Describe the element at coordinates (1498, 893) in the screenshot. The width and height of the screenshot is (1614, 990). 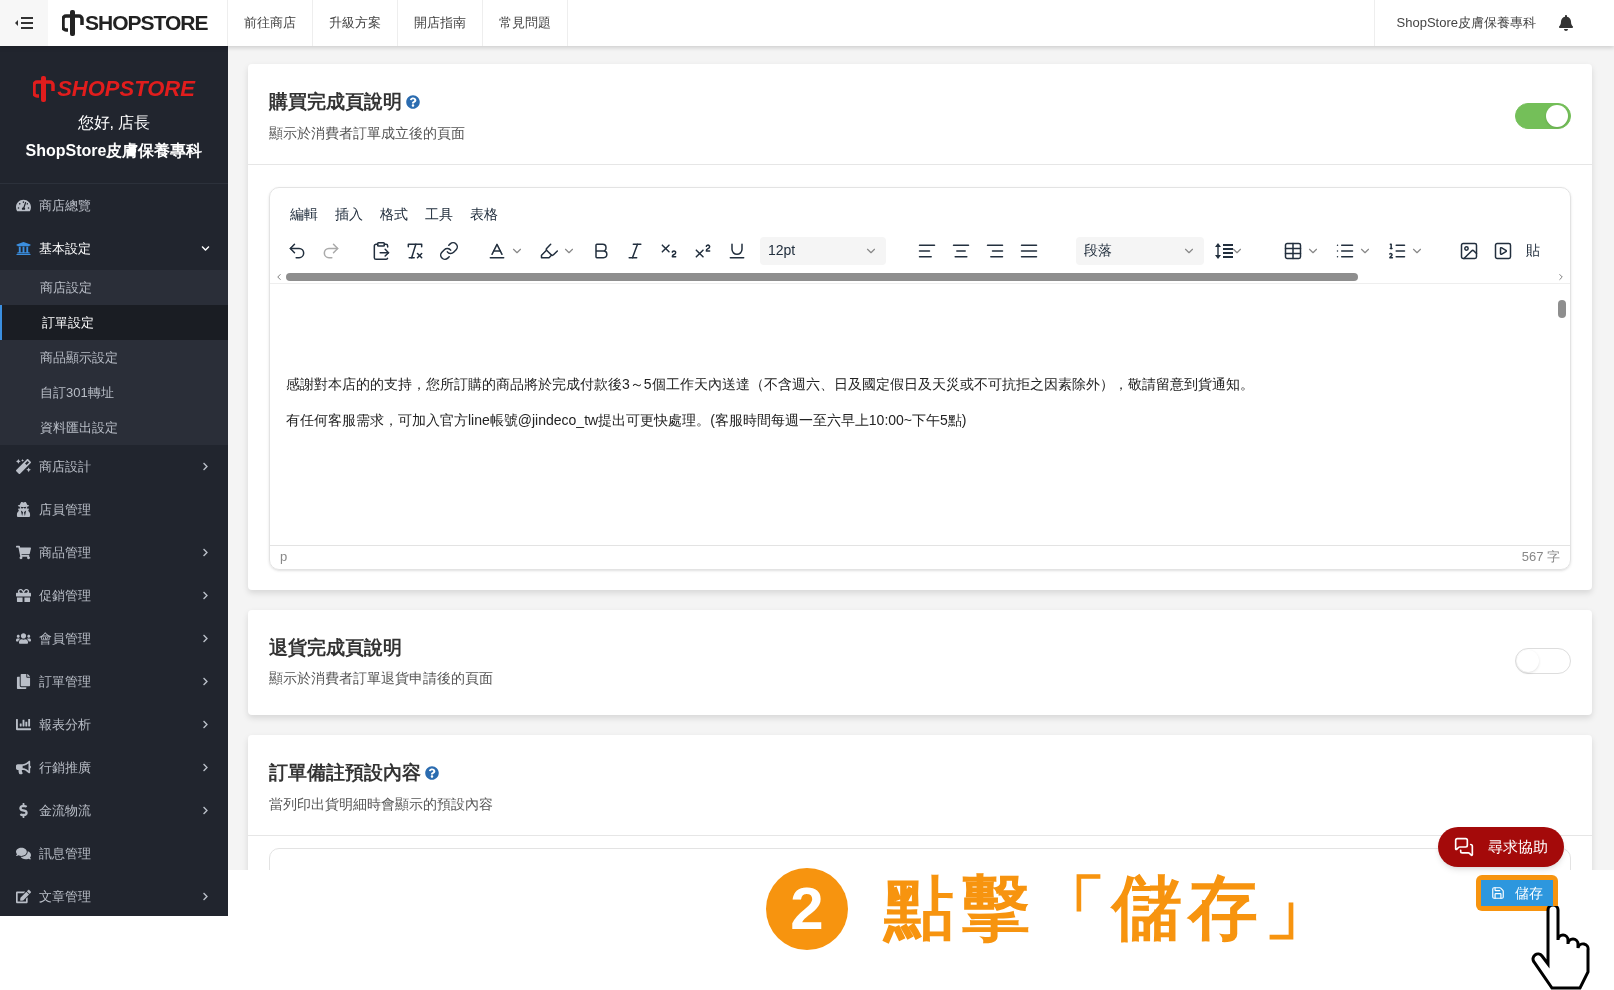
I see `save-icon` at that location.